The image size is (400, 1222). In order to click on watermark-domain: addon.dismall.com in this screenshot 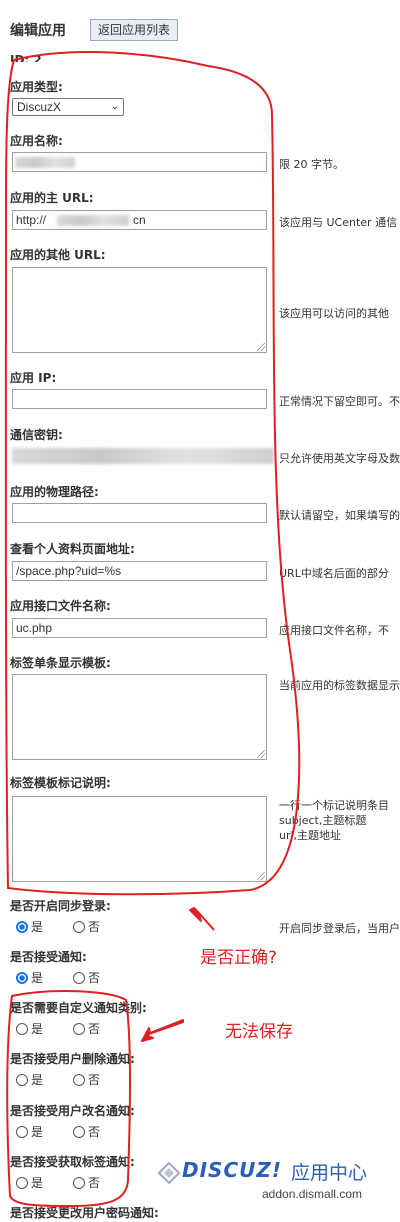, I will do `click(312, 1194)`.